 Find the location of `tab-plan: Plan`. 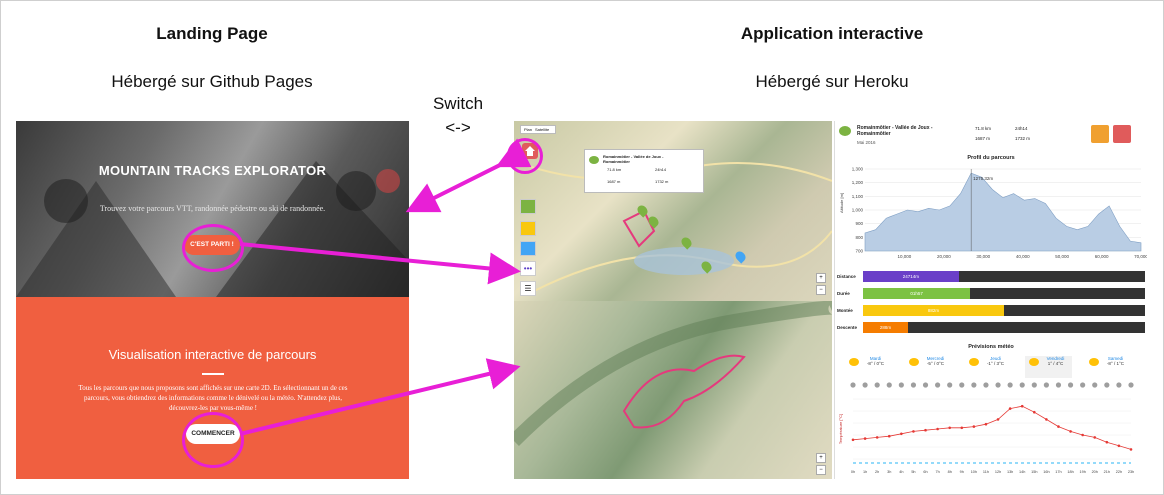

tab-plan: Plan is located at coordinates (528, 129).